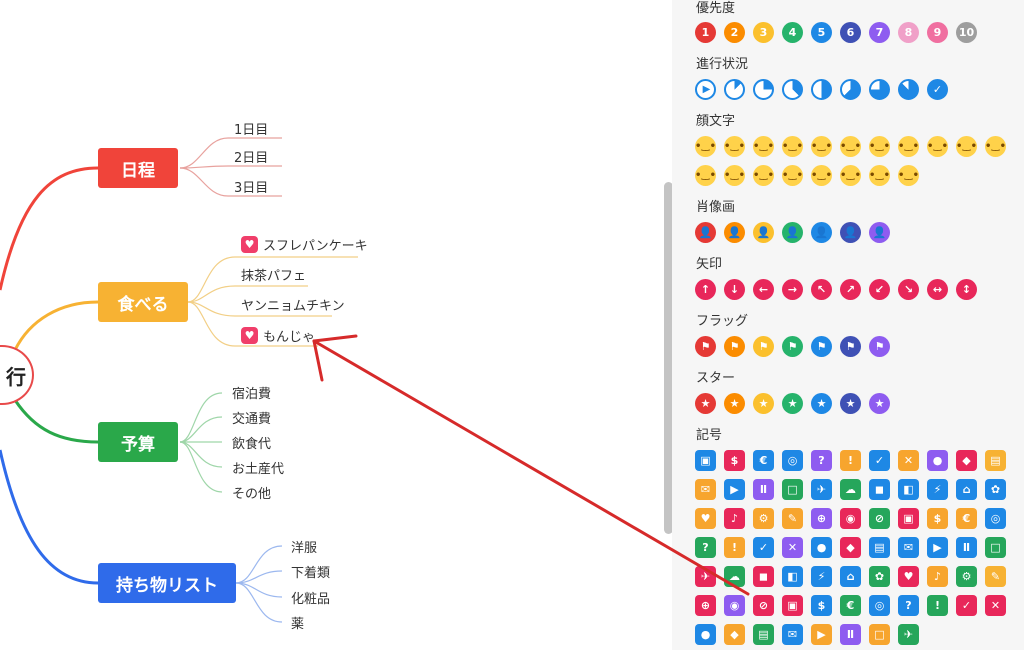 This screenshot has width=1024, height=653. What do you see at coordinates (734, 634) in the screenshot?
I see `symbol-icon: ◆` at bounding box center [734, 634].